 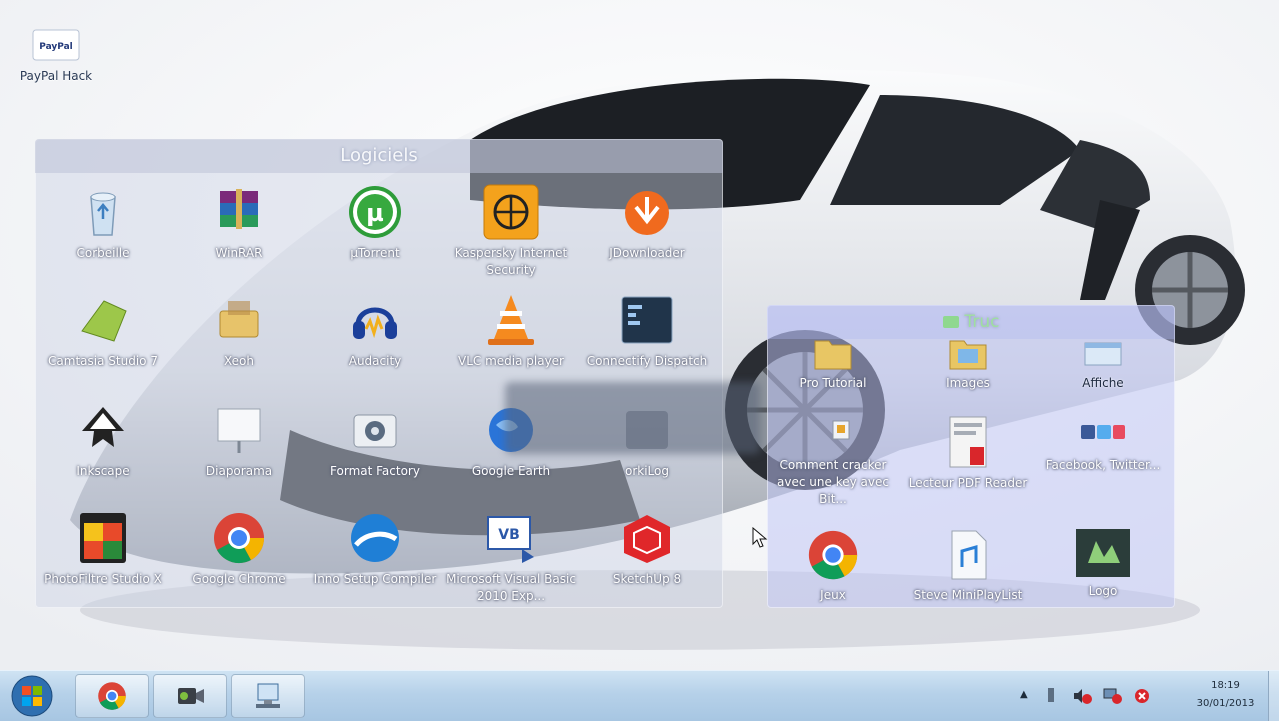 What do you see at coordinates (239, 579) in the screenshot?
I see `tile-label: Google Chrome` at bounding box center [239, 579].